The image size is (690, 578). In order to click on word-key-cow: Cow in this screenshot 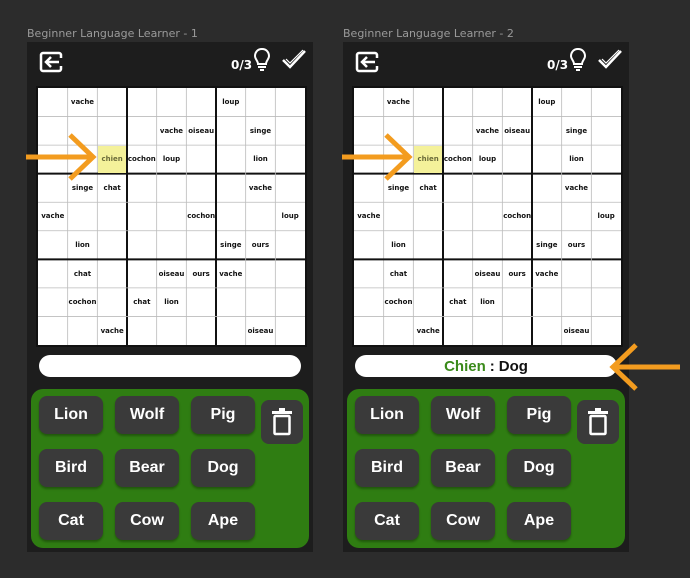, I will do `click(147, 521)`.